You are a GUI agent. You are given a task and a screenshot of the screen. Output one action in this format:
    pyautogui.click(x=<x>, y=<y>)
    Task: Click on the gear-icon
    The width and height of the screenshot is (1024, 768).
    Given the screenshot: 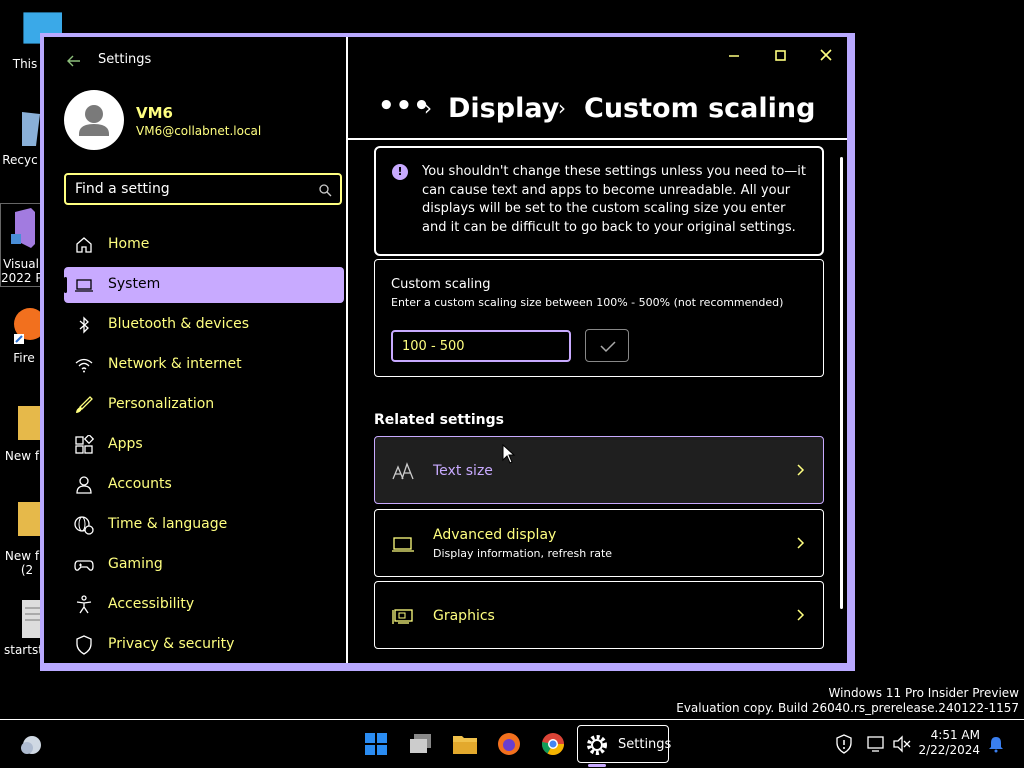 What is the action you would take?
    pyautogui.click(x=597, y=745)
    